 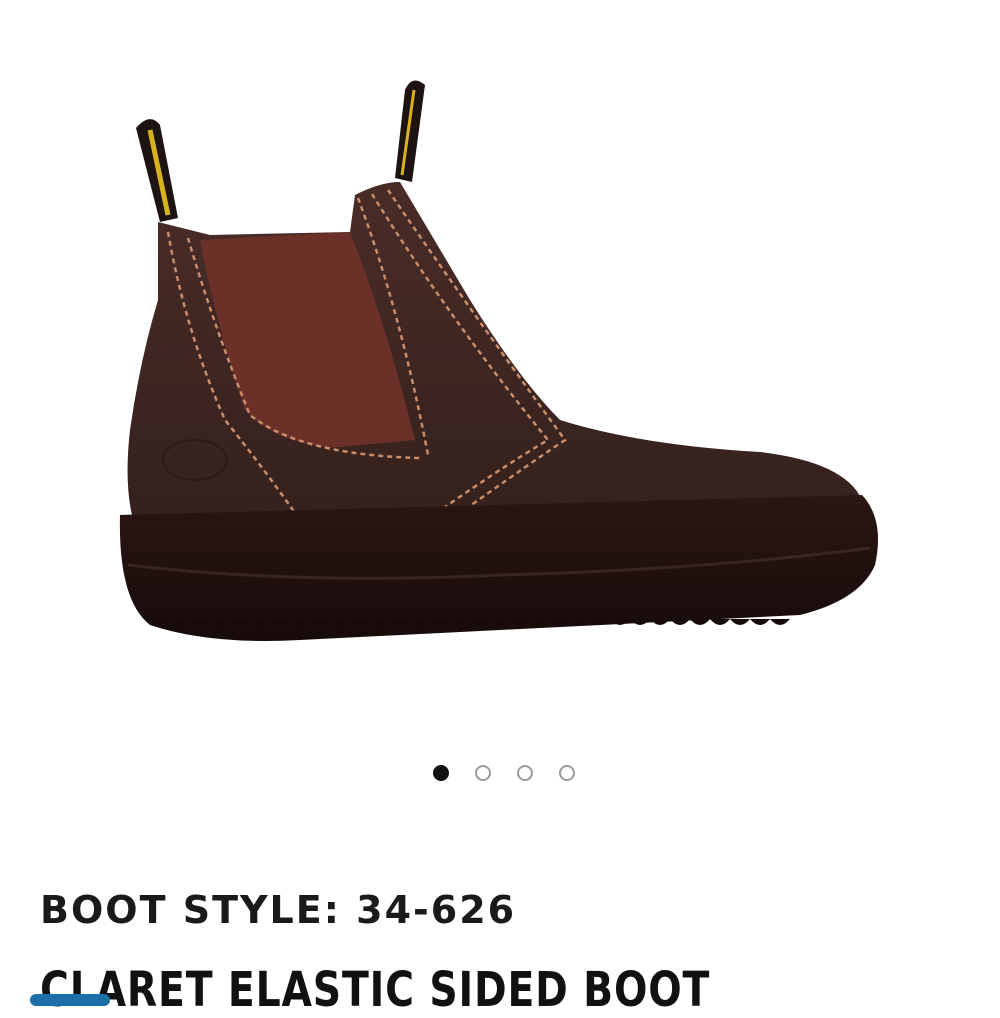 I want to click on accent-bar, so click(x=70, y=1000).